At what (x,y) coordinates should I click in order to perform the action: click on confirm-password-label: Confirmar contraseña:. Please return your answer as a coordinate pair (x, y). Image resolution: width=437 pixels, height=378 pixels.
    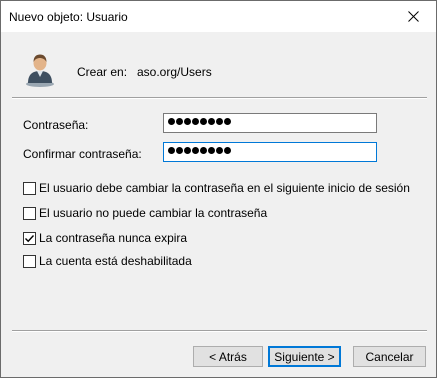
    Looking at the image, I should click on (82, 154).